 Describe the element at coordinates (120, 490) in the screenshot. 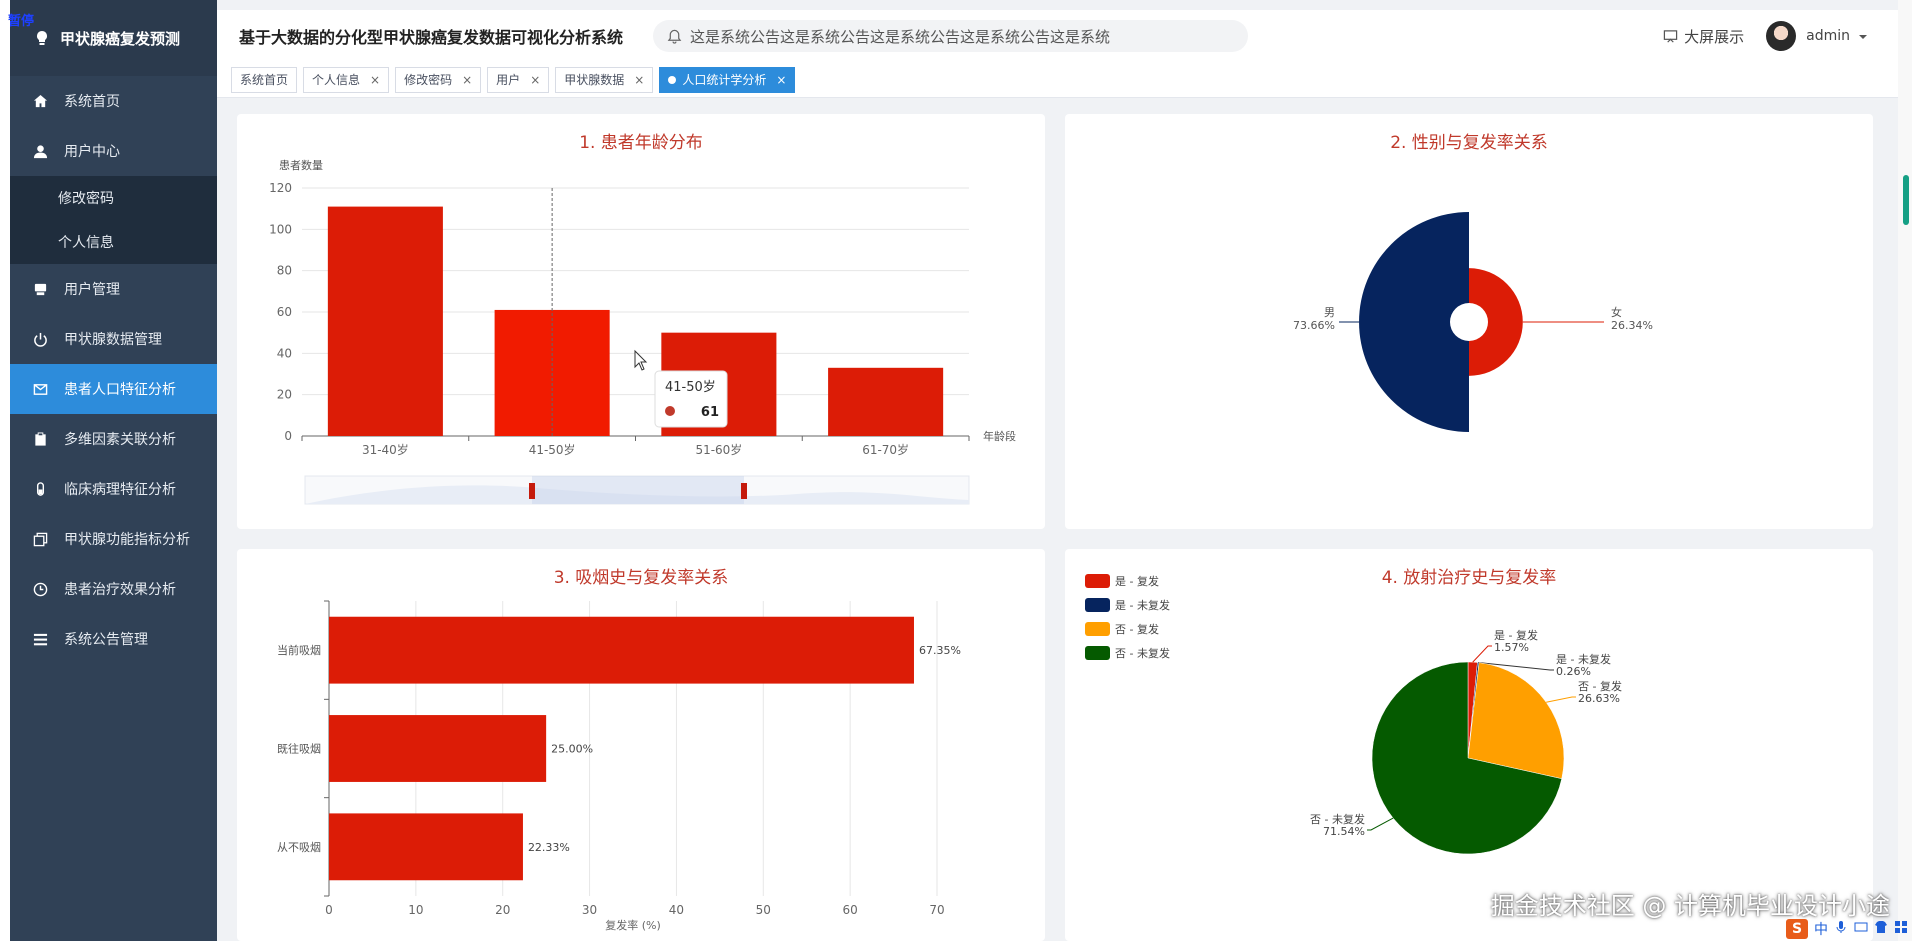

I see `sidebar-item-label: 临床病理特征分析` at that location.